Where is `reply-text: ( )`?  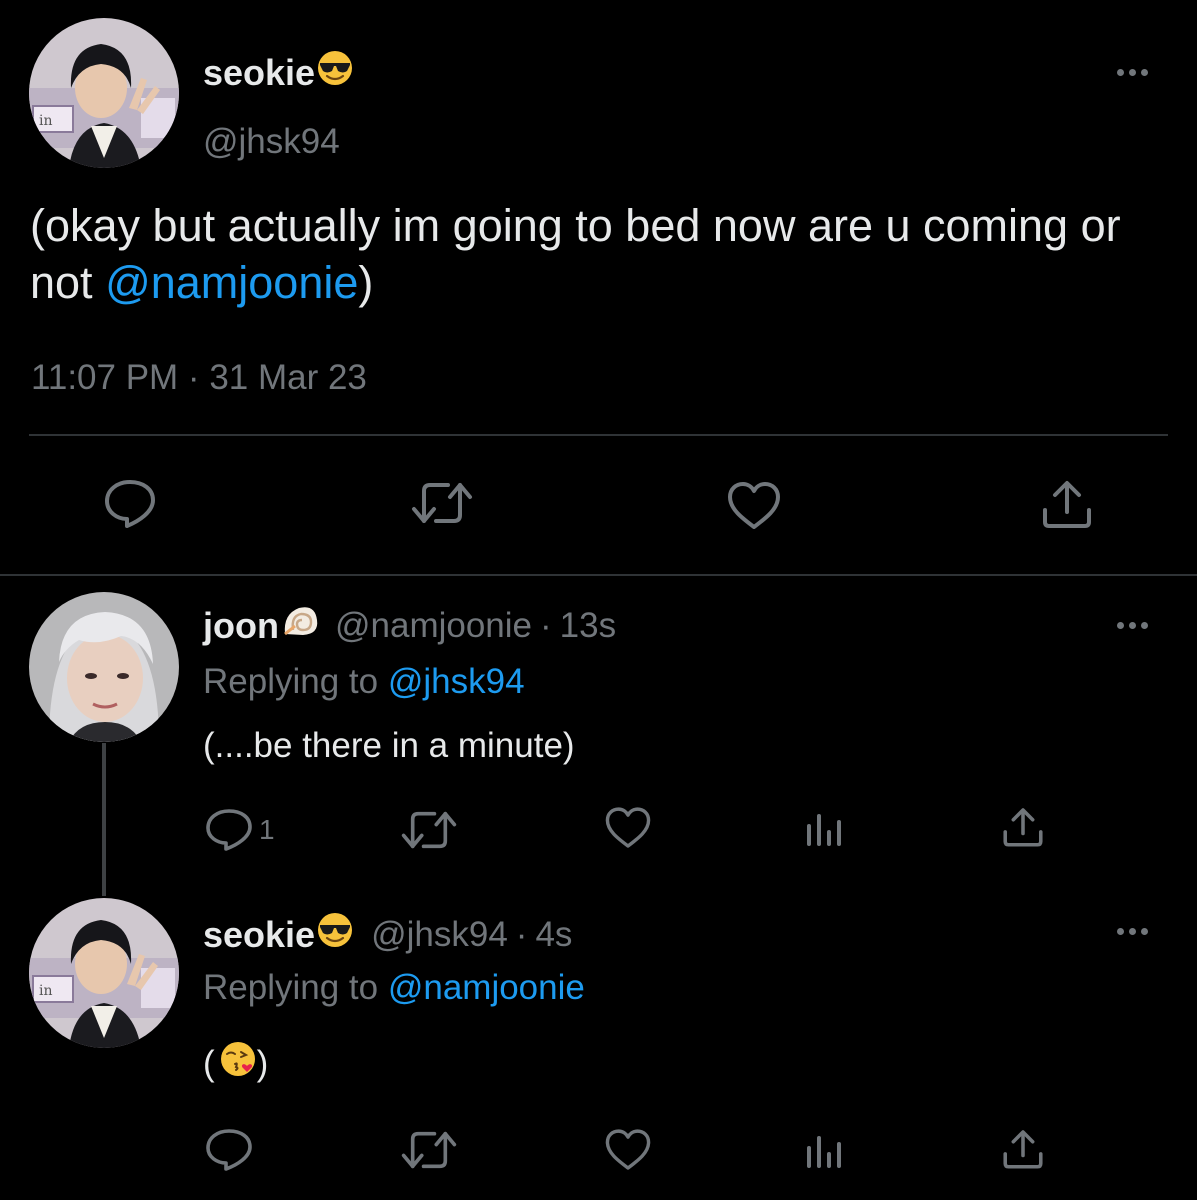
reply-text: ( ) is located at coordinates (235, 1063).